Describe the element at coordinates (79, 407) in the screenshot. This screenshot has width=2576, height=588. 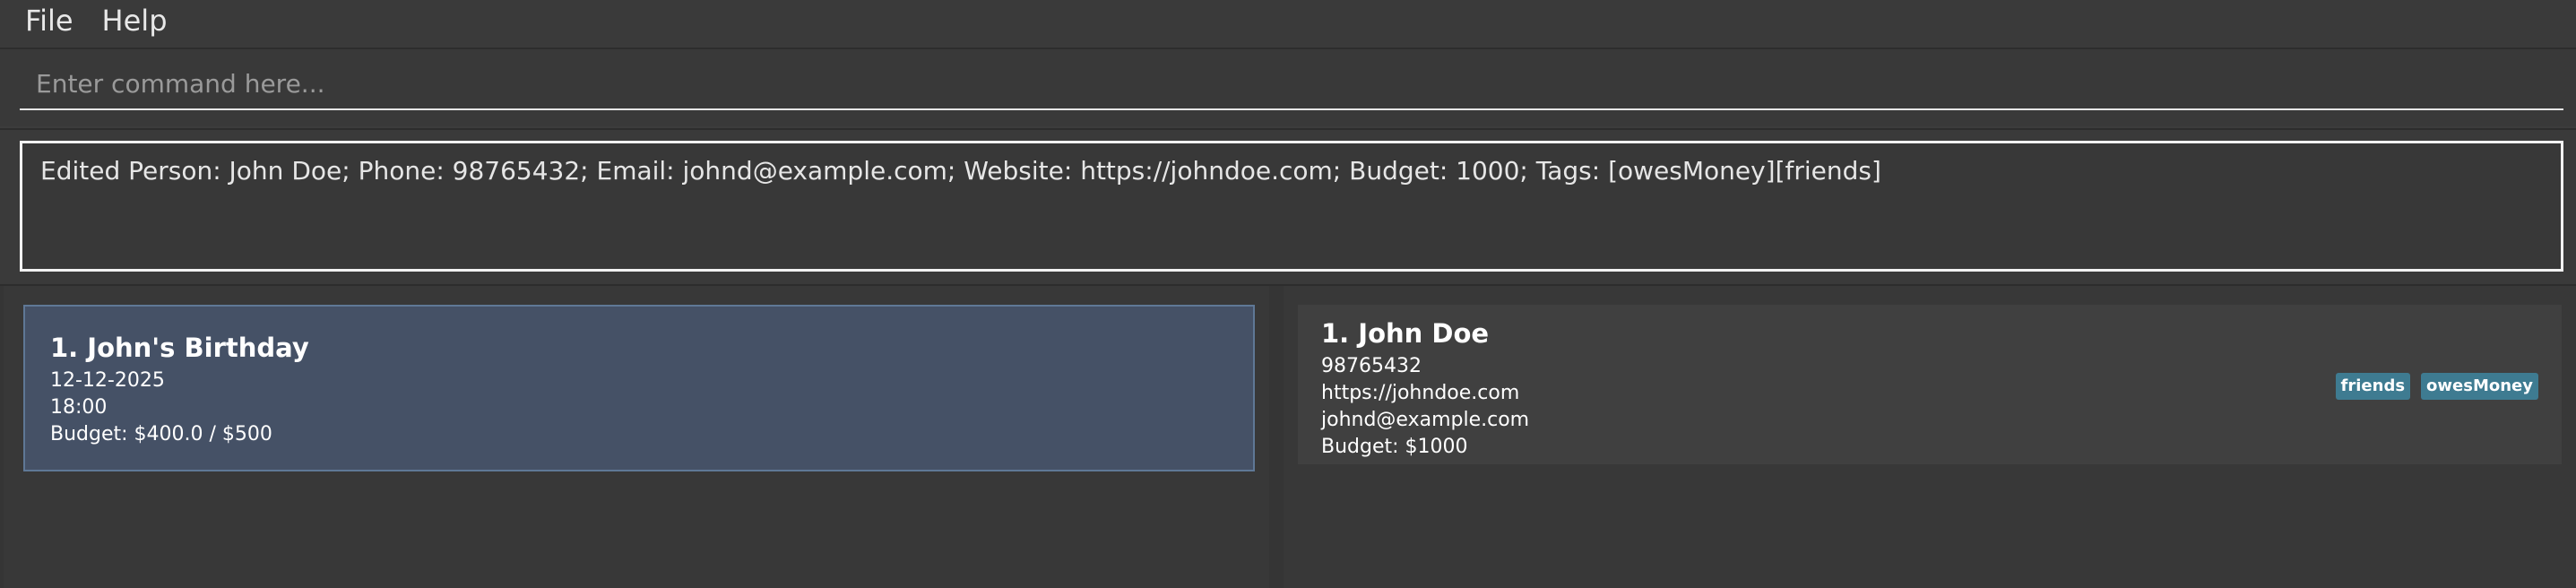
I see `event-time: 18:00` at that location.